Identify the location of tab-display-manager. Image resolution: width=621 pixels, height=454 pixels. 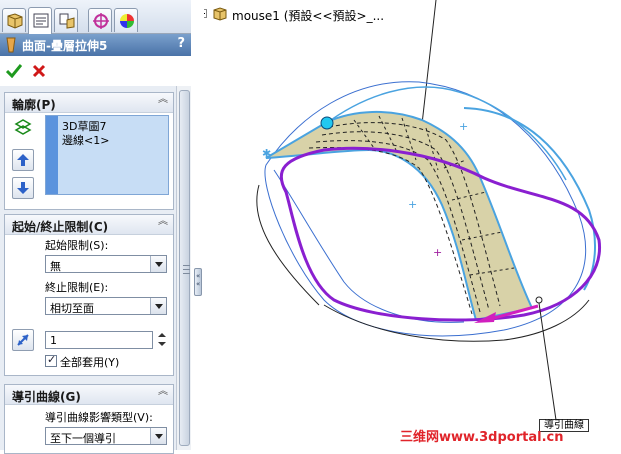
(126, 20).